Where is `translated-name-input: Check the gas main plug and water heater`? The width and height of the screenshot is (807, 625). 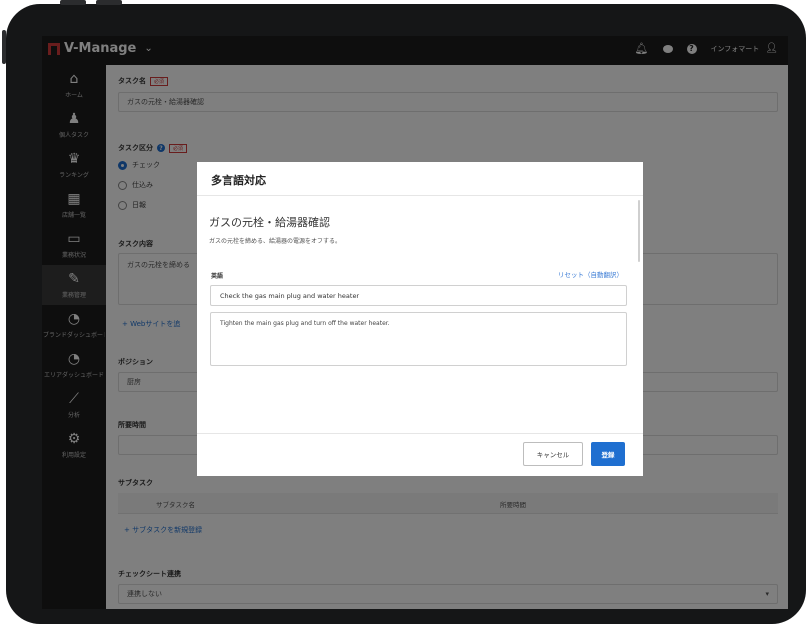
translated-name-input: Check the gas main plug and water heater is located at coordinates (418, 295).